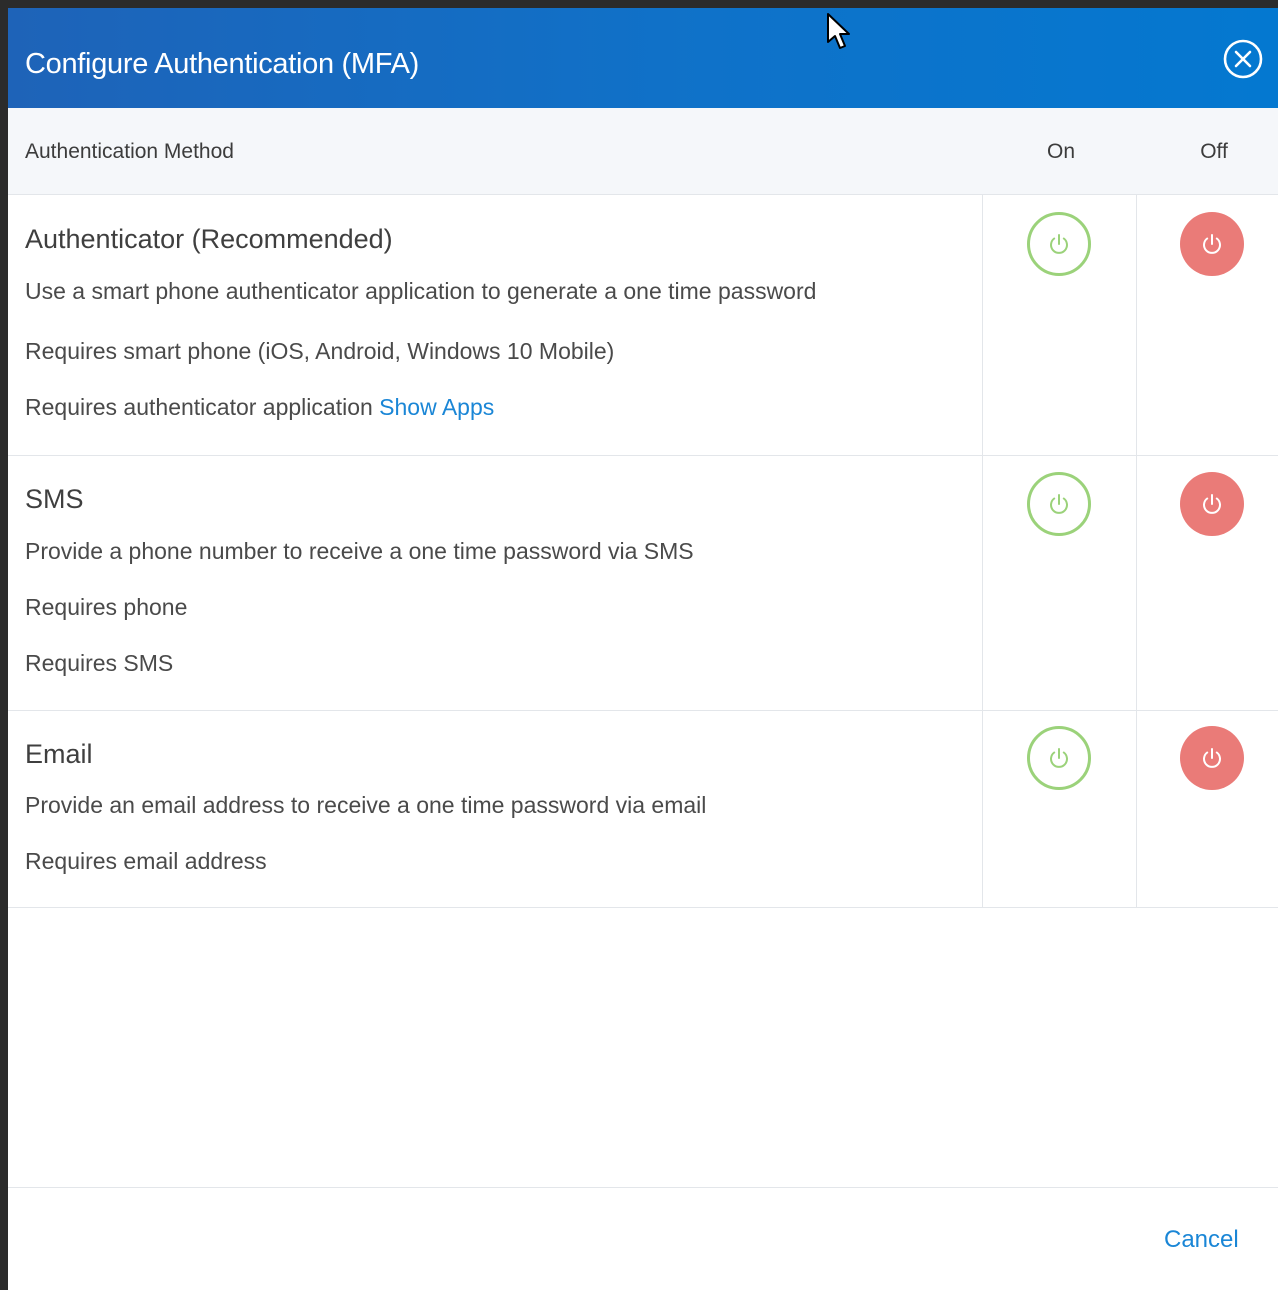  I want to click on sms-off-button, so click(1212, 504).